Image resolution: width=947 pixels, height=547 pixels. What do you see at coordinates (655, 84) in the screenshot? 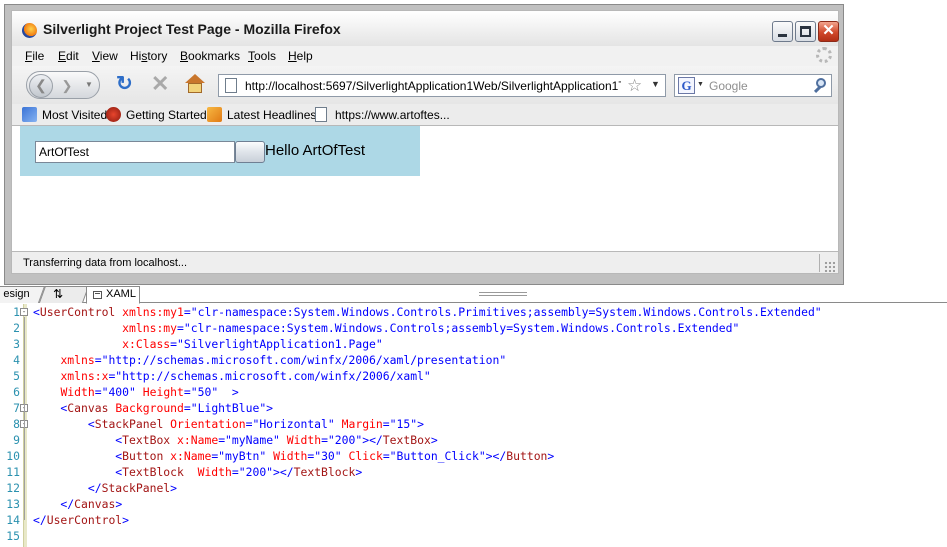
I see `url-dropdown-icon: ▼` at bounding box center [655, 84].